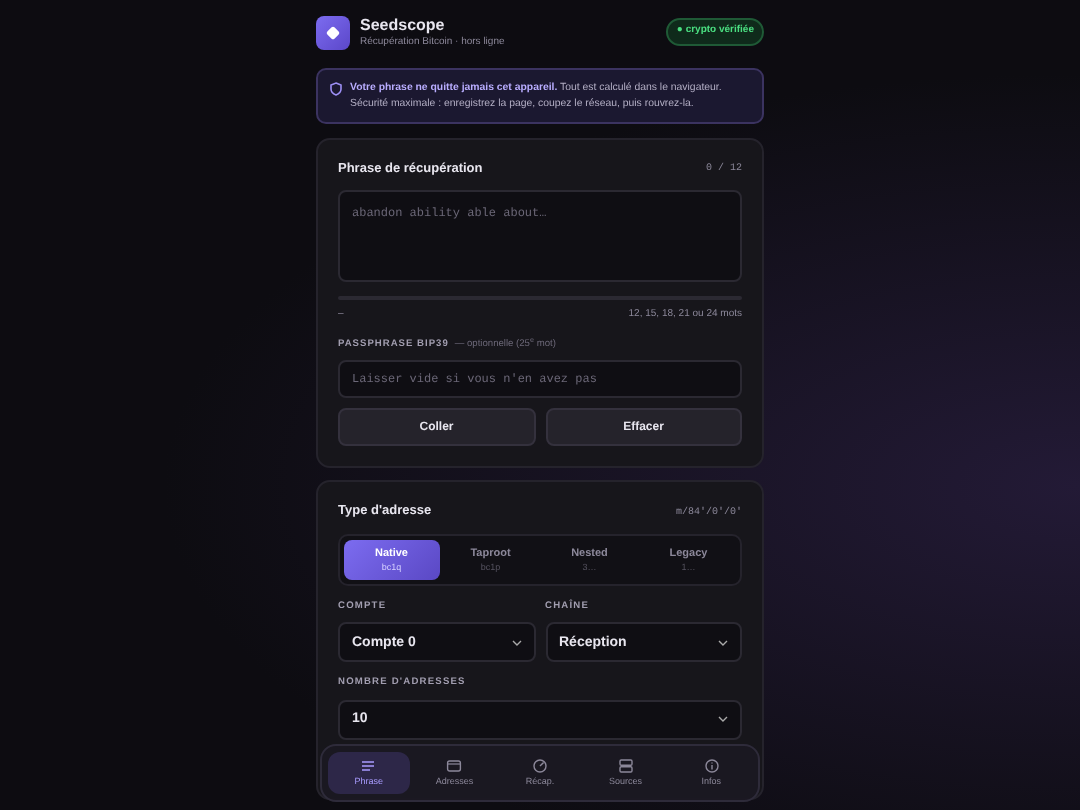 The height and width of the screenshot is (810, 1080). I want to click on lines-icon, so click(368, 765).